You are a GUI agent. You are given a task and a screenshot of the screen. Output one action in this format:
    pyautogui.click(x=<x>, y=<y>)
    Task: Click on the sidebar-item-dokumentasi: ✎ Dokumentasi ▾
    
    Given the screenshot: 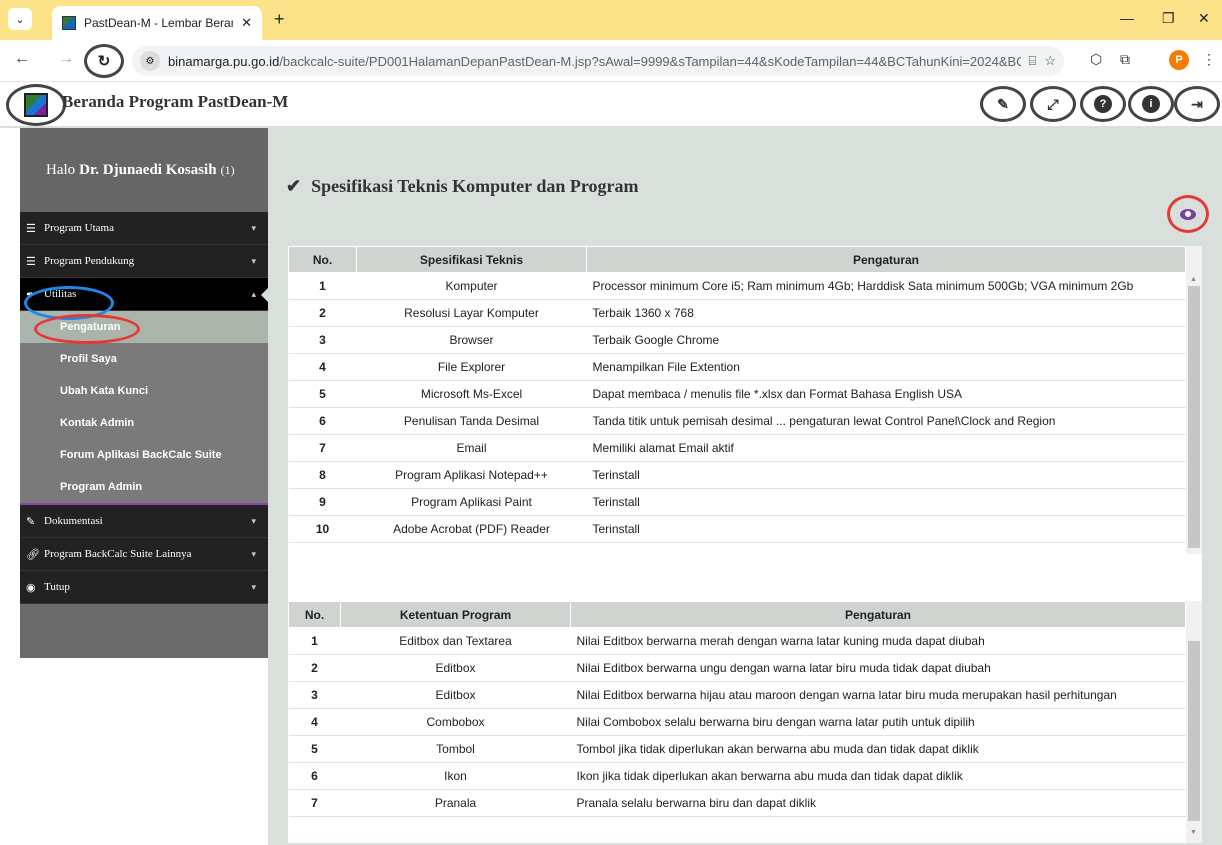 What is the action you would take?
    pyautogui.click(x=144, y=521)
    